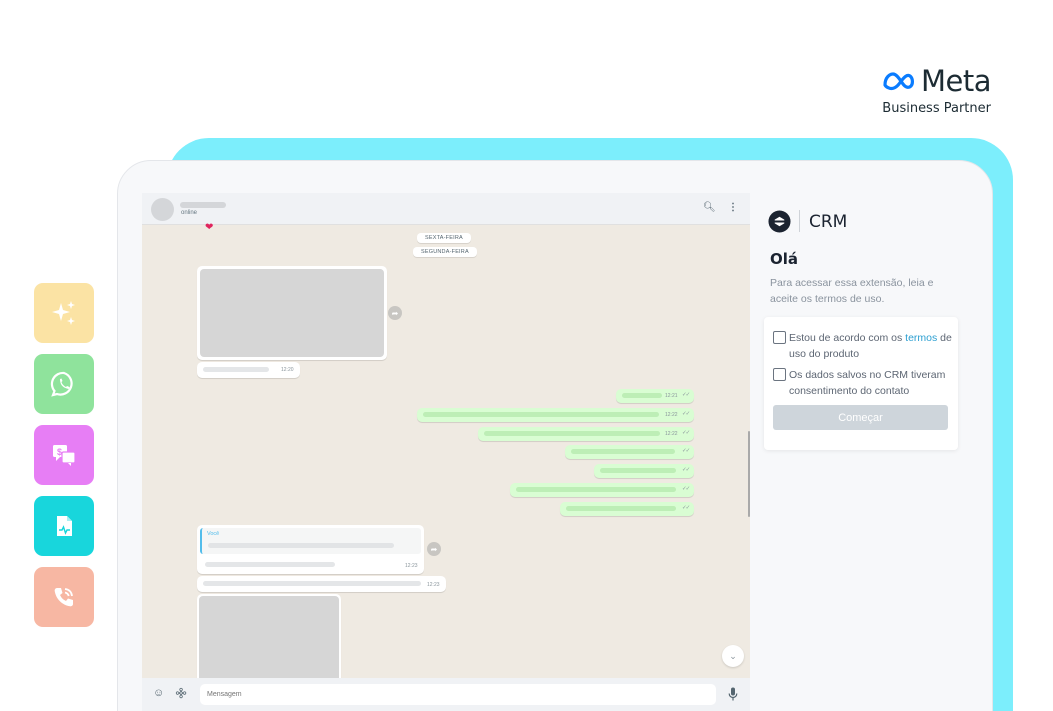 The height and width of the screenshot is (711, 1053). Describe the element at coordinates (749, 474) in the screenshot. I see `scrollbar` at that location.